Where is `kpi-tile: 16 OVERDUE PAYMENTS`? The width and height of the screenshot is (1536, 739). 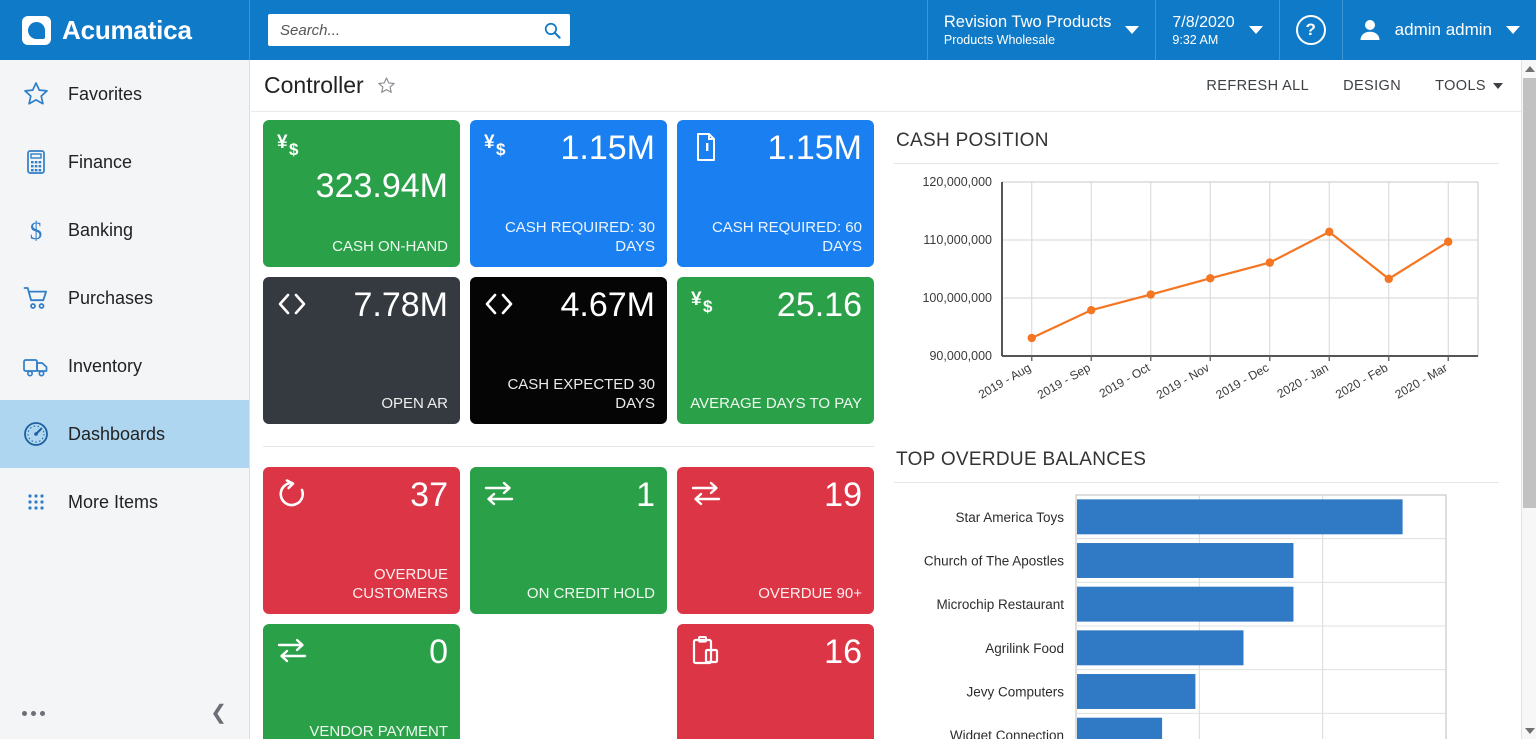
kpi-tile: 16 OVERDUE PAYMENTS is located at coordinates (775, 681).